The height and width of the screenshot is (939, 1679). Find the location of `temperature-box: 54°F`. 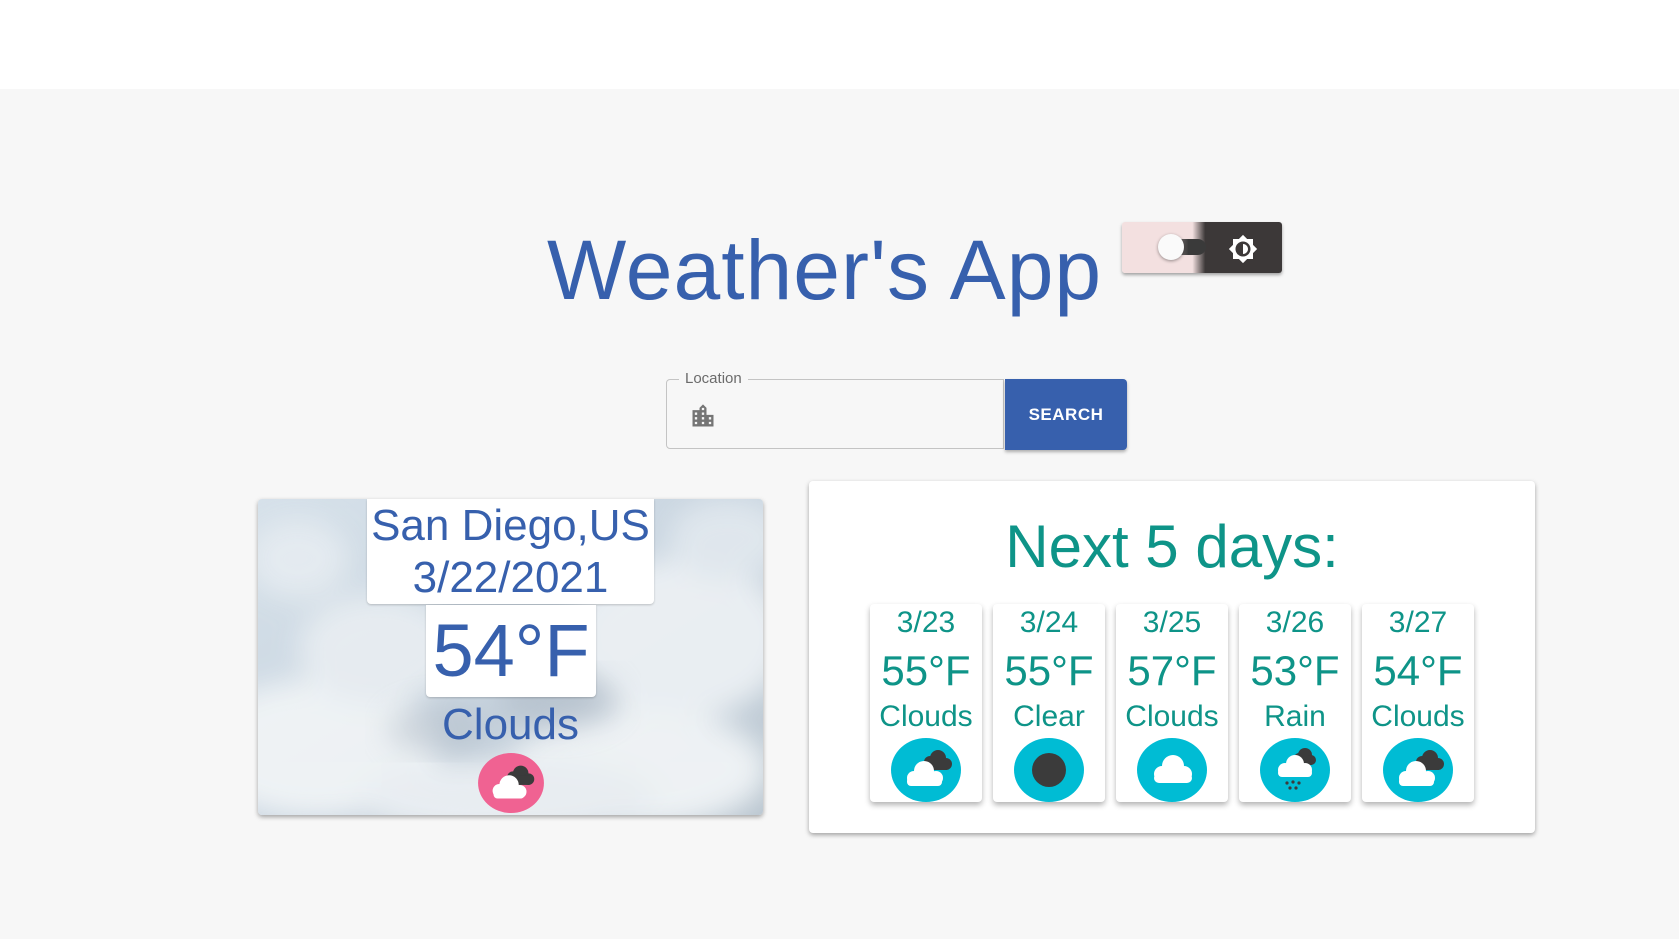

temperature-box: 54°F is located at coordinates (511, 651).